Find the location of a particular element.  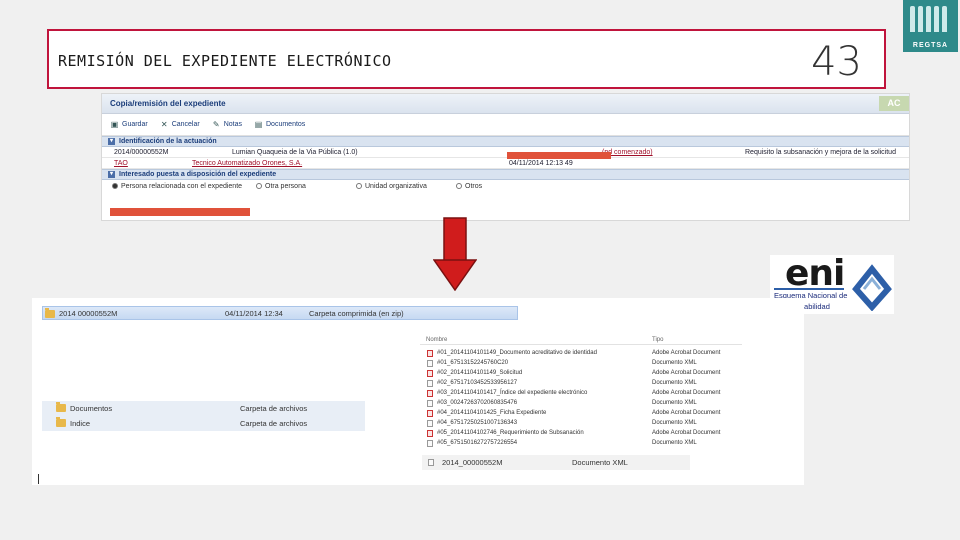

notes-icon: ✎ is located at coordinates (216, 124).